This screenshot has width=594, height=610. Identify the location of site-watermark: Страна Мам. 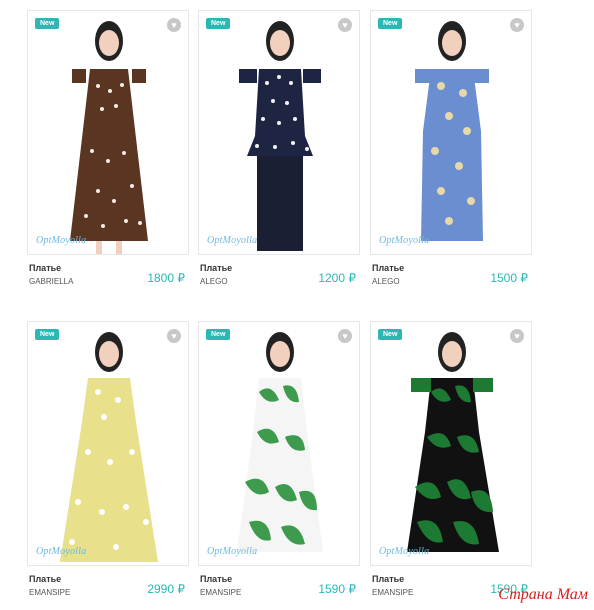
(543, 594).